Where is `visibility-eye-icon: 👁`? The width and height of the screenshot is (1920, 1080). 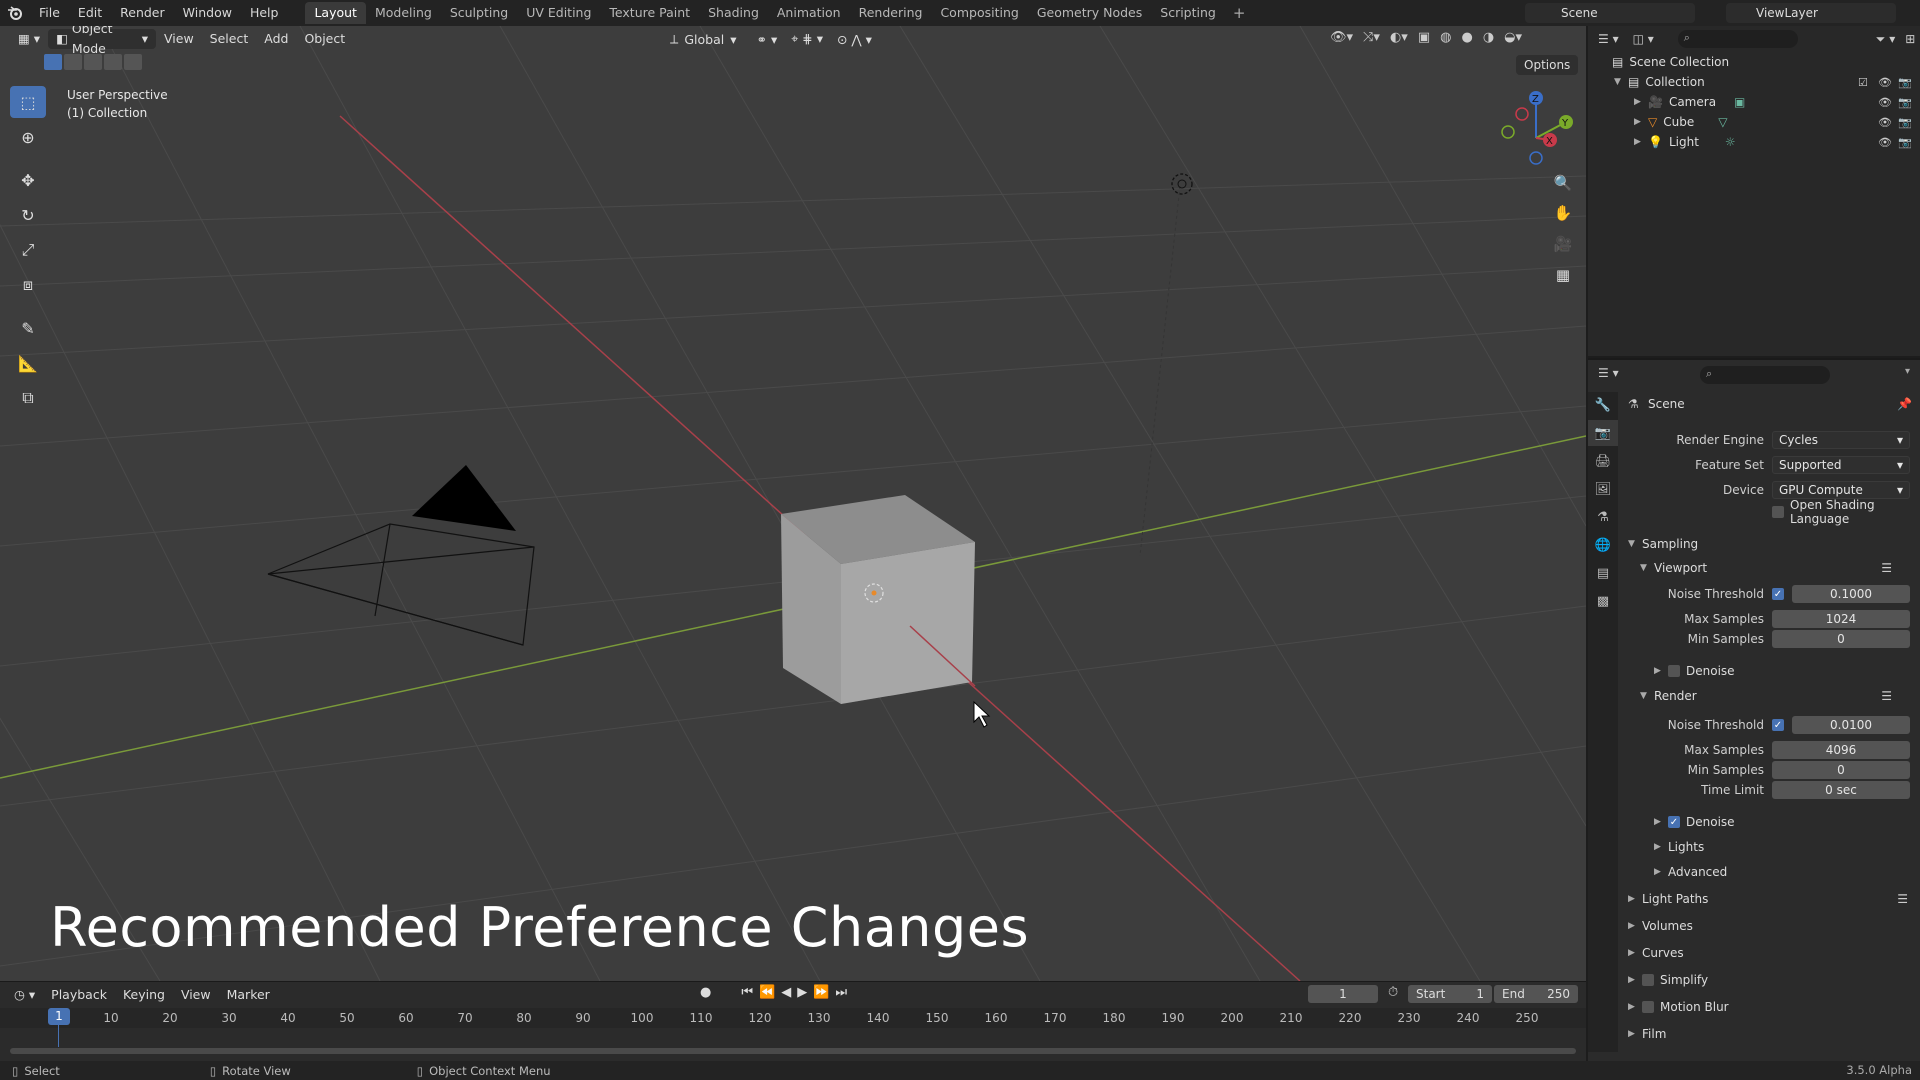
visibility-eye-icon: 👁 is located at coordinates (1885, 82).